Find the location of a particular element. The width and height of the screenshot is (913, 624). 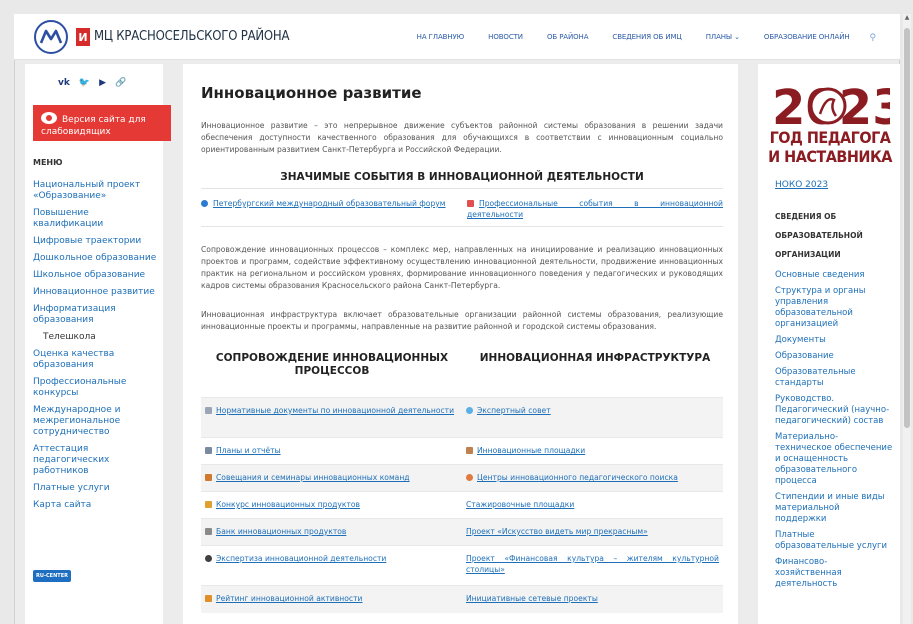

scrollbar-thumb is located at coordinates (907, 228).